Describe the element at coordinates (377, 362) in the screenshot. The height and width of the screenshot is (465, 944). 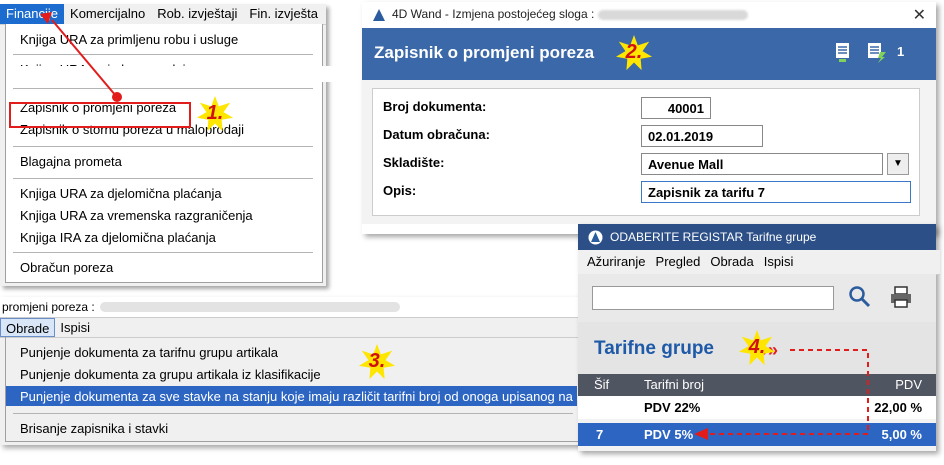
I see `step-3-badge: 3.` at that location.